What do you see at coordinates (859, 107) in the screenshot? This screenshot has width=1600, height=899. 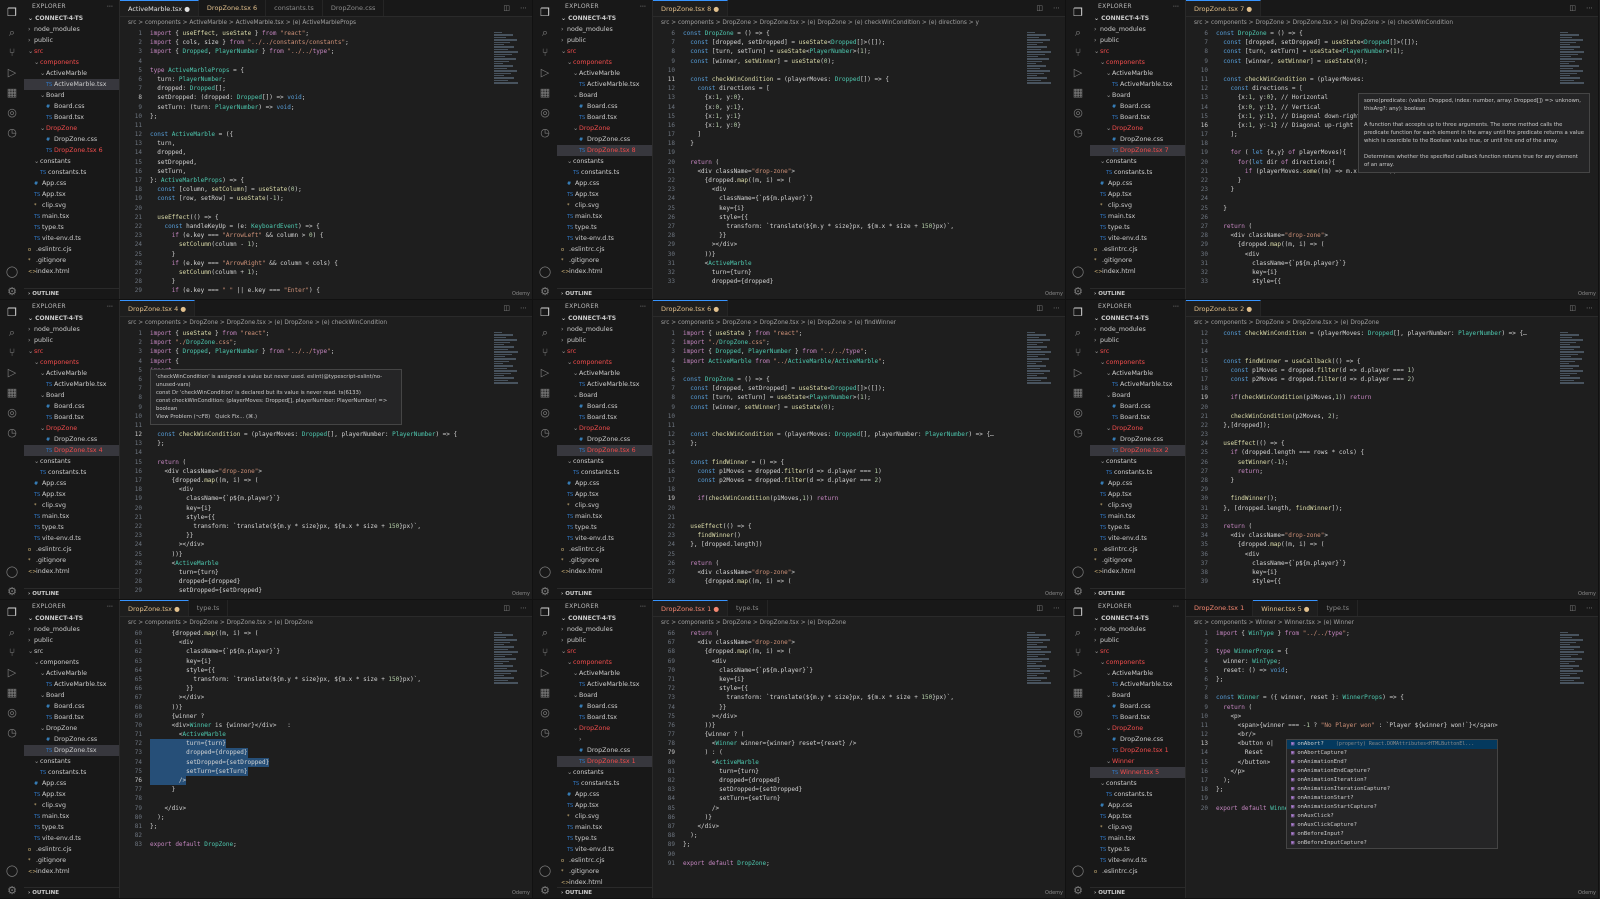 I see `code-line: 14 {x:0, y:1},` at bounding box center [859, 107].